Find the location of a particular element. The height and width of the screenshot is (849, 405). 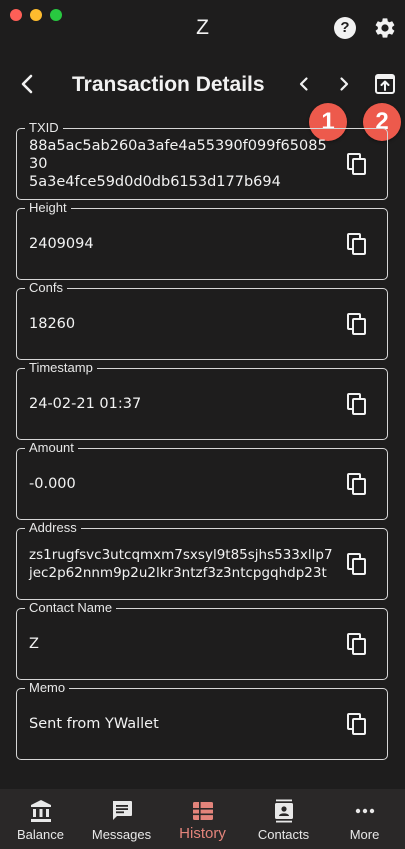

field-label: Address is located at coordinates (53, 528).